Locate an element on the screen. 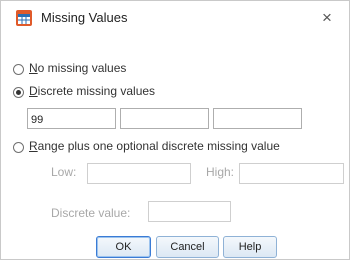  ok-button: OK is located at coordinates (123, 247).